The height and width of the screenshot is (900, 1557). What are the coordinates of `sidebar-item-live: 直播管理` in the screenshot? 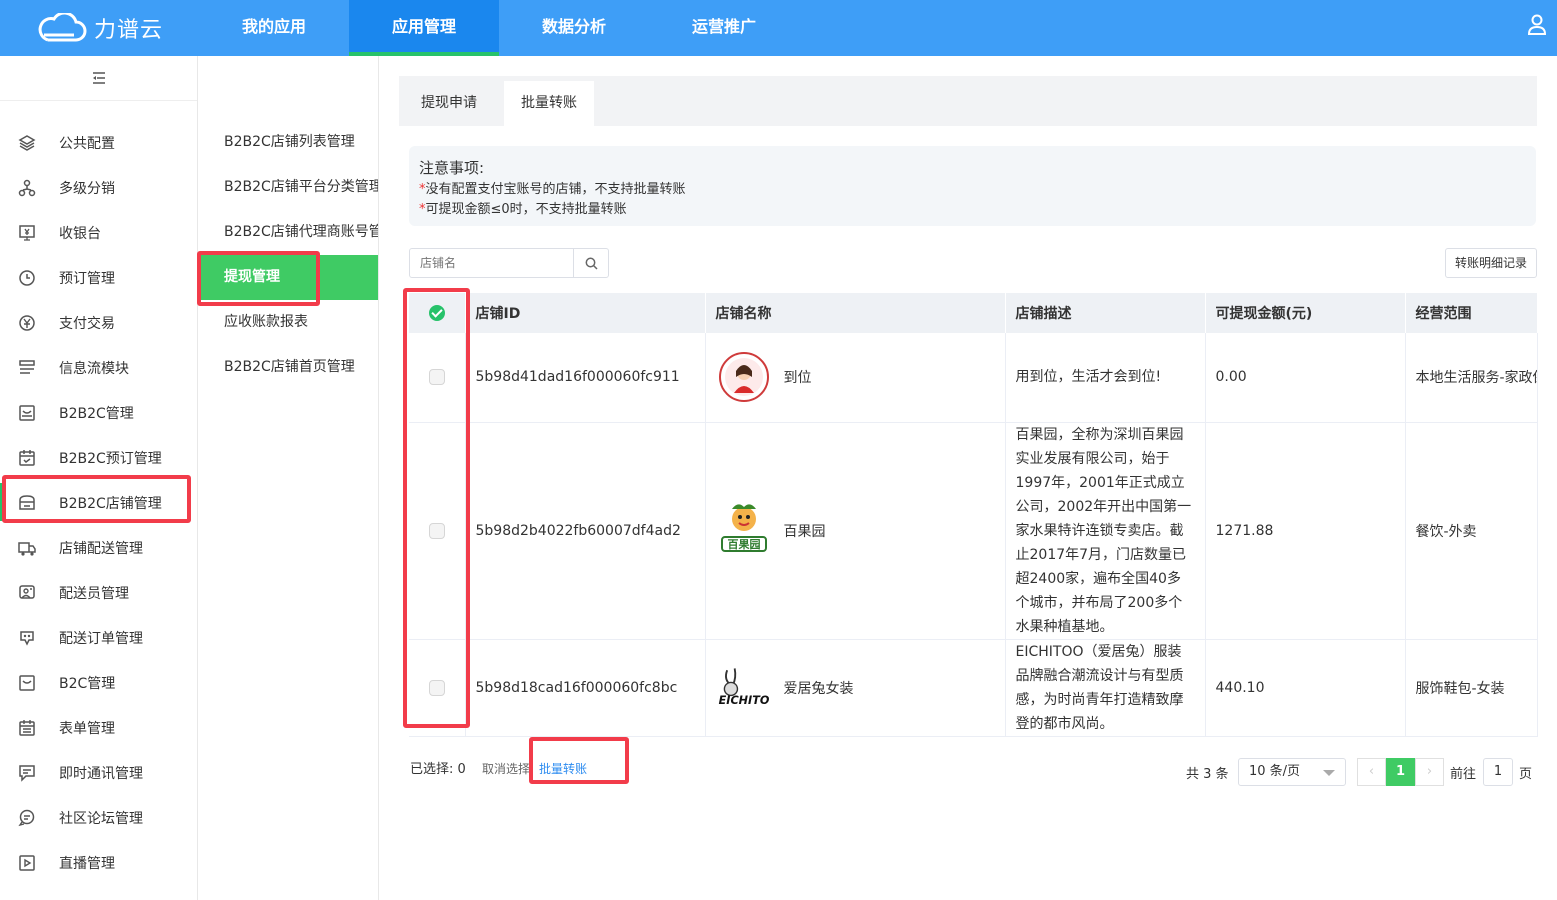 It's located at (98, 862).